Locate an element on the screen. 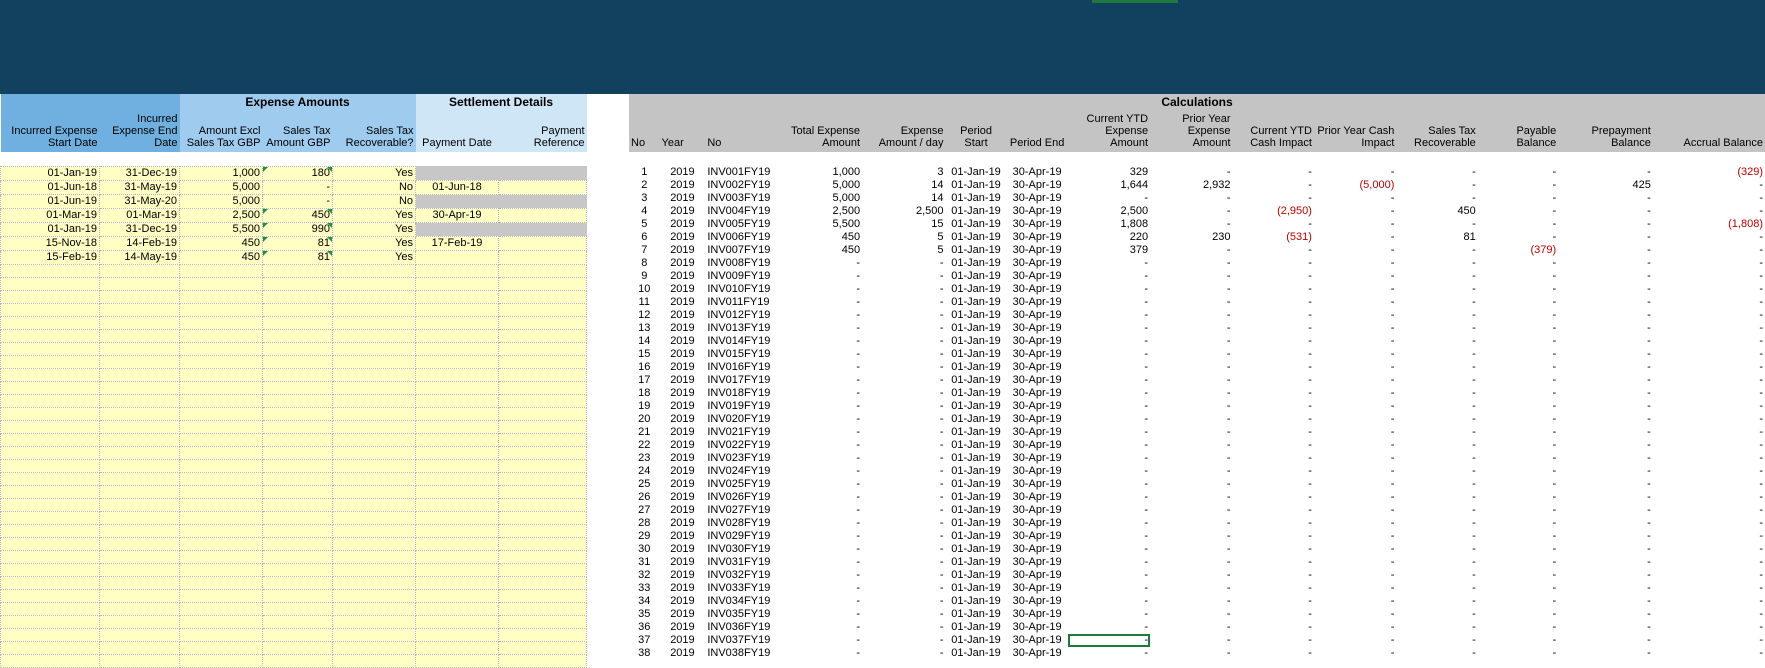  row-no-cell: 21 is located at coordinates (644, 432).